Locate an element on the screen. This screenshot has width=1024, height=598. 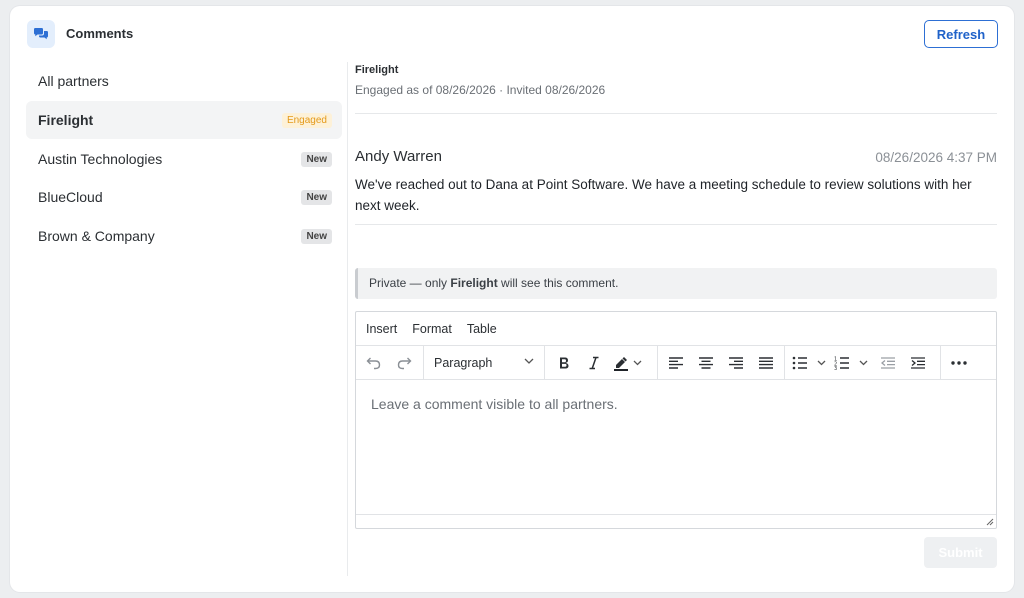
status-badge: Engaged is located at coordinates (306, 120).